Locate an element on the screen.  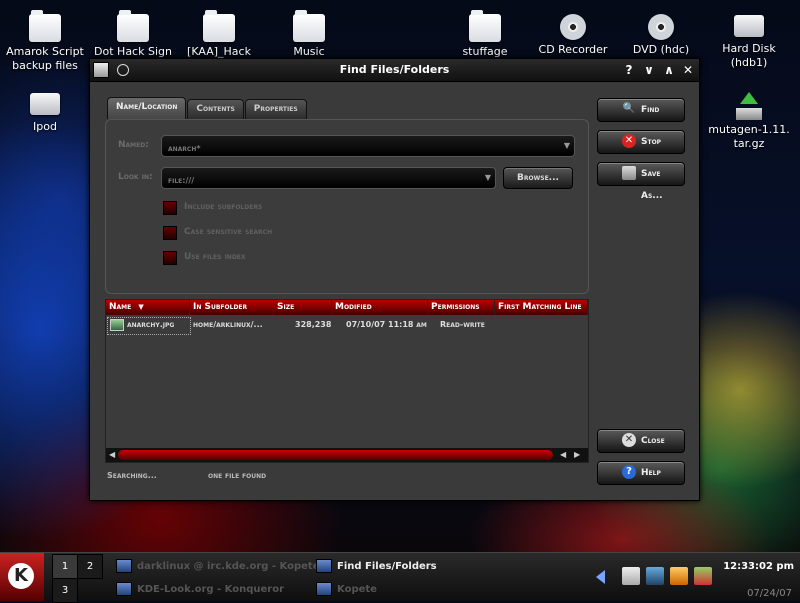
clock-date: 07/24/07 is located at coordinates (769, 593).